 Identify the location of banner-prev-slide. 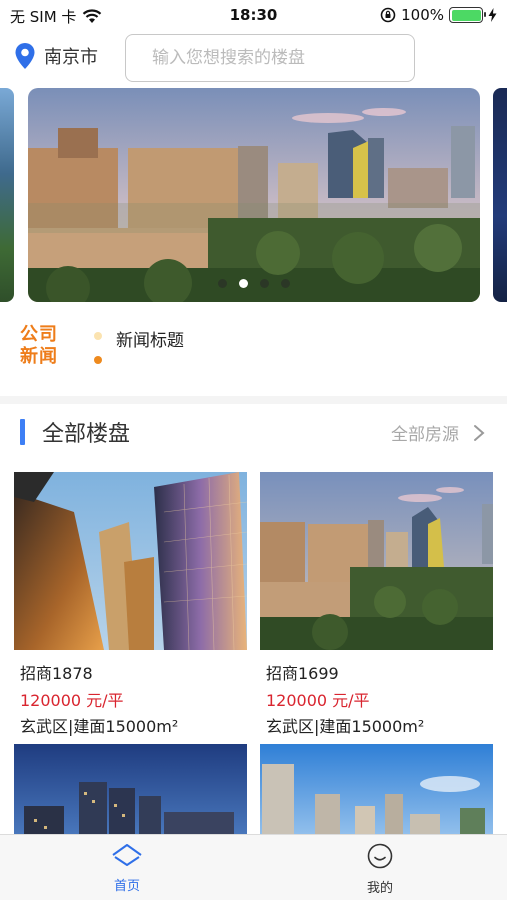
(7, 195).